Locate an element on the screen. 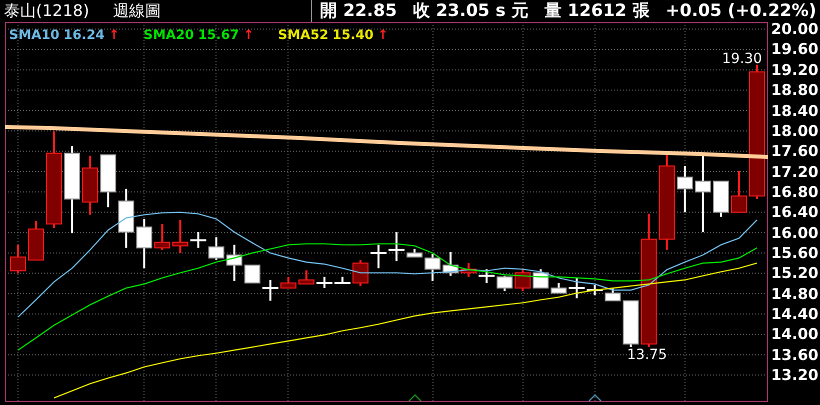 Image resolution: width=820 pixels, height=405 pixels. quote-value: 量 12612 張 is located at coordinates (597, 11).